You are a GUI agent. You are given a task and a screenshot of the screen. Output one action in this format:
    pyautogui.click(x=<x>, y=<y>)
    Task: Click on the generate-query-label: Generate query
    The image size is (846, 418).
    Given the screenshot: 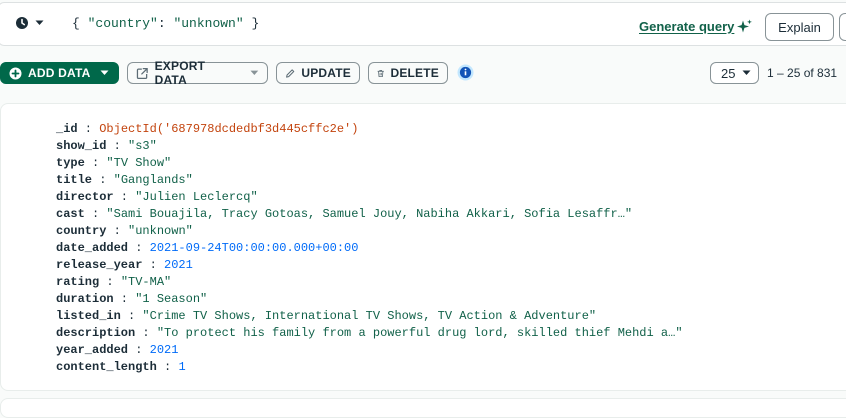 What is the action you would take?
    pyautogui.click(x=687, y=26)
    